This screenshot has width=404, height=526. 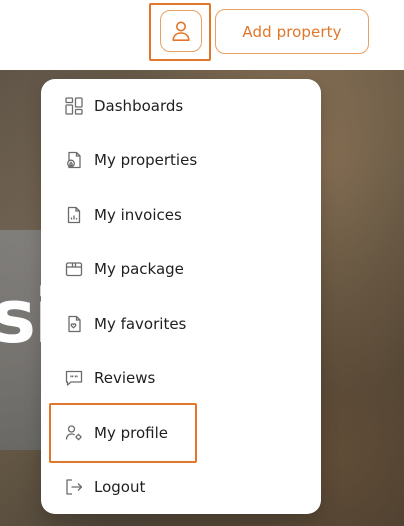 I want to click on menu-item-my-invoices: My invoices, so click(x=181, y=215).